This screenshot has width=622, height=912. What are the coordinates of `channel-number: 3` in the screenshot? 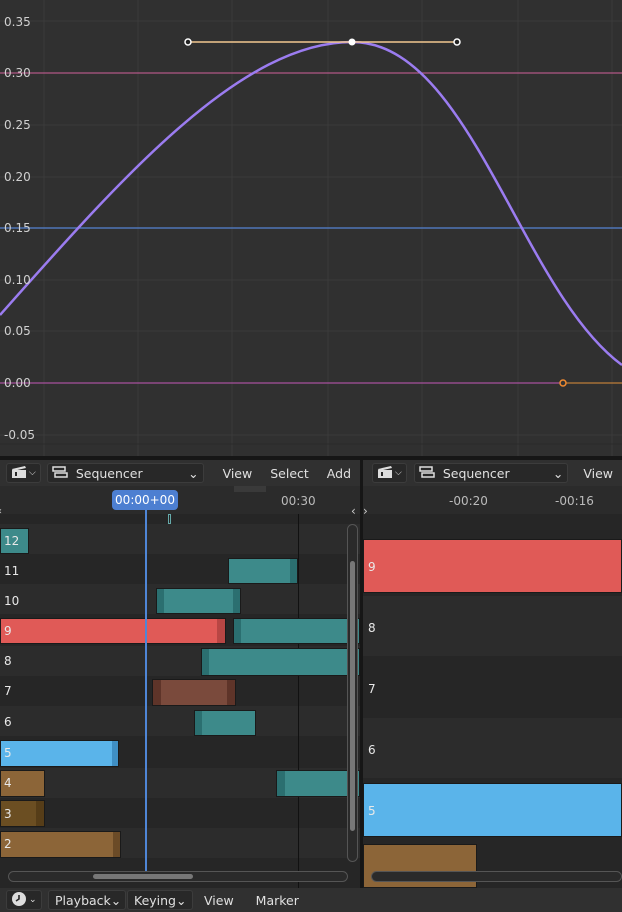 It's located at (8, 814).